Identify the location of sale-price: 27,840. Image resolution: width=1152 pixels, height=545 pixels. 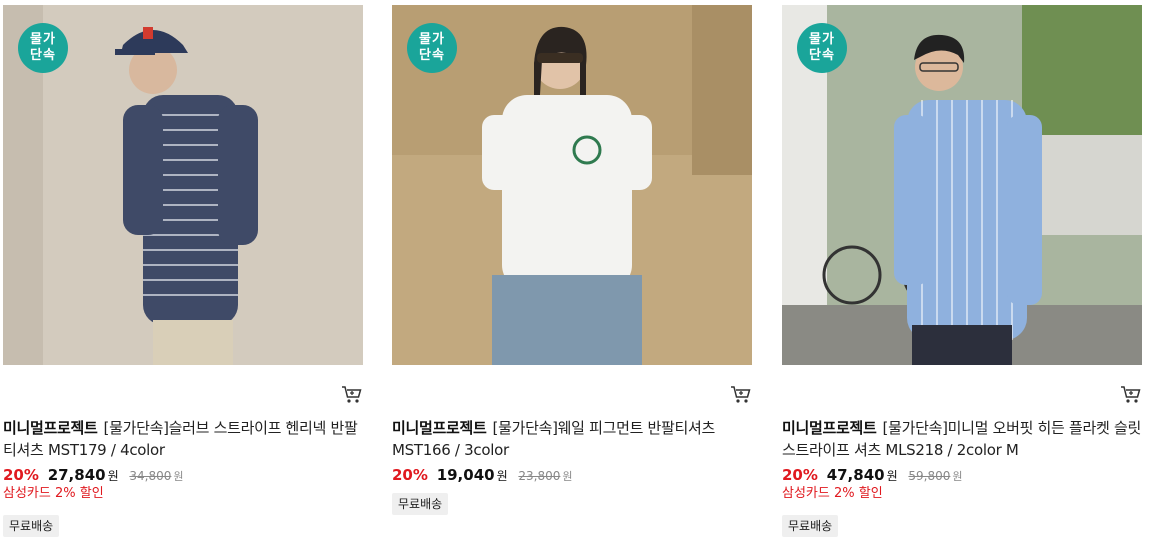
(76, 475).